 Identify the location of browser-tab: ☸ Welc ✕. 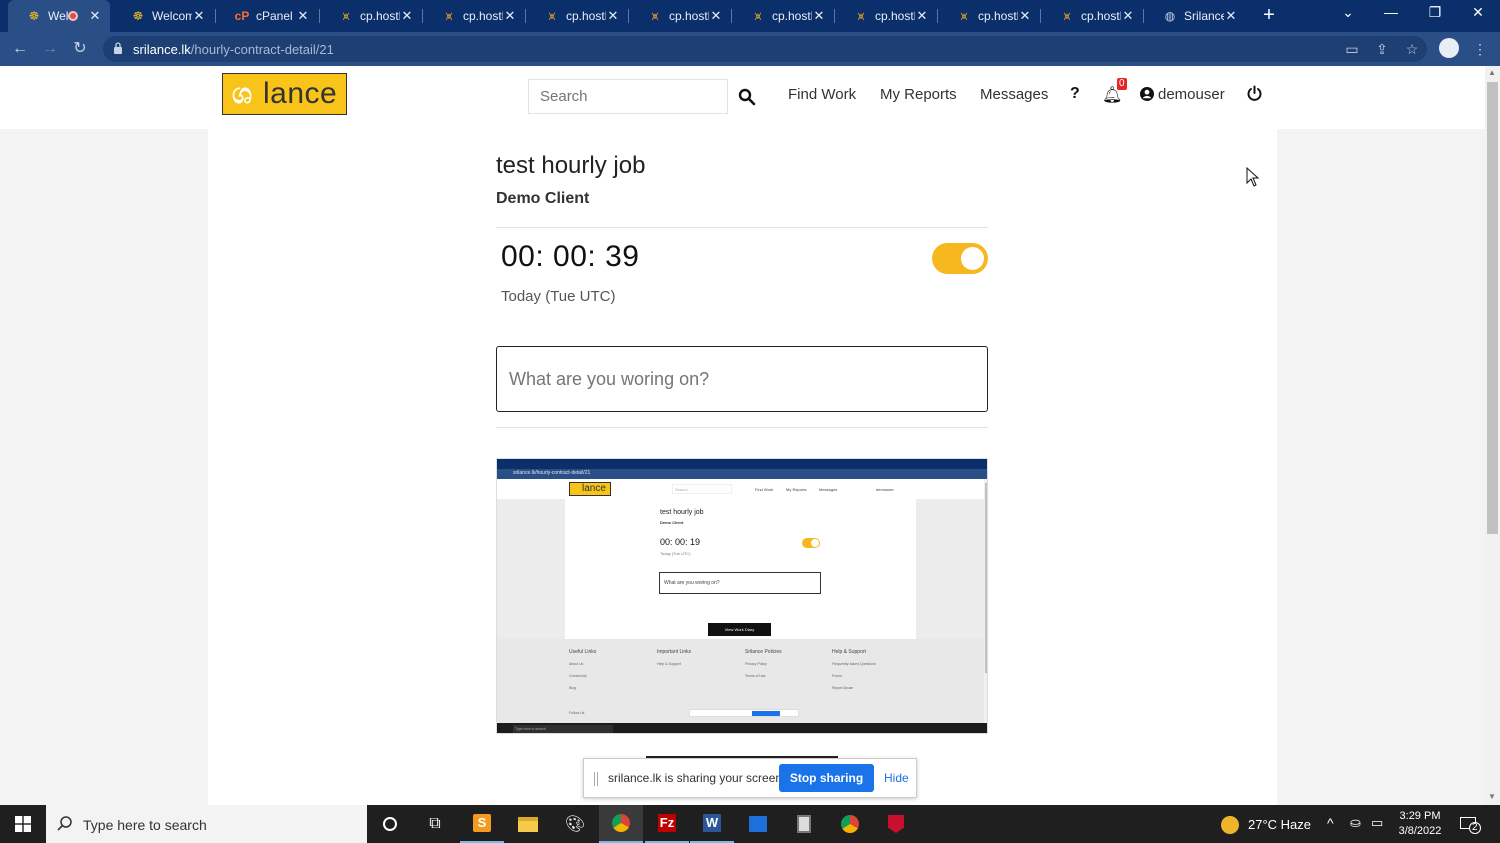
(59, 16).